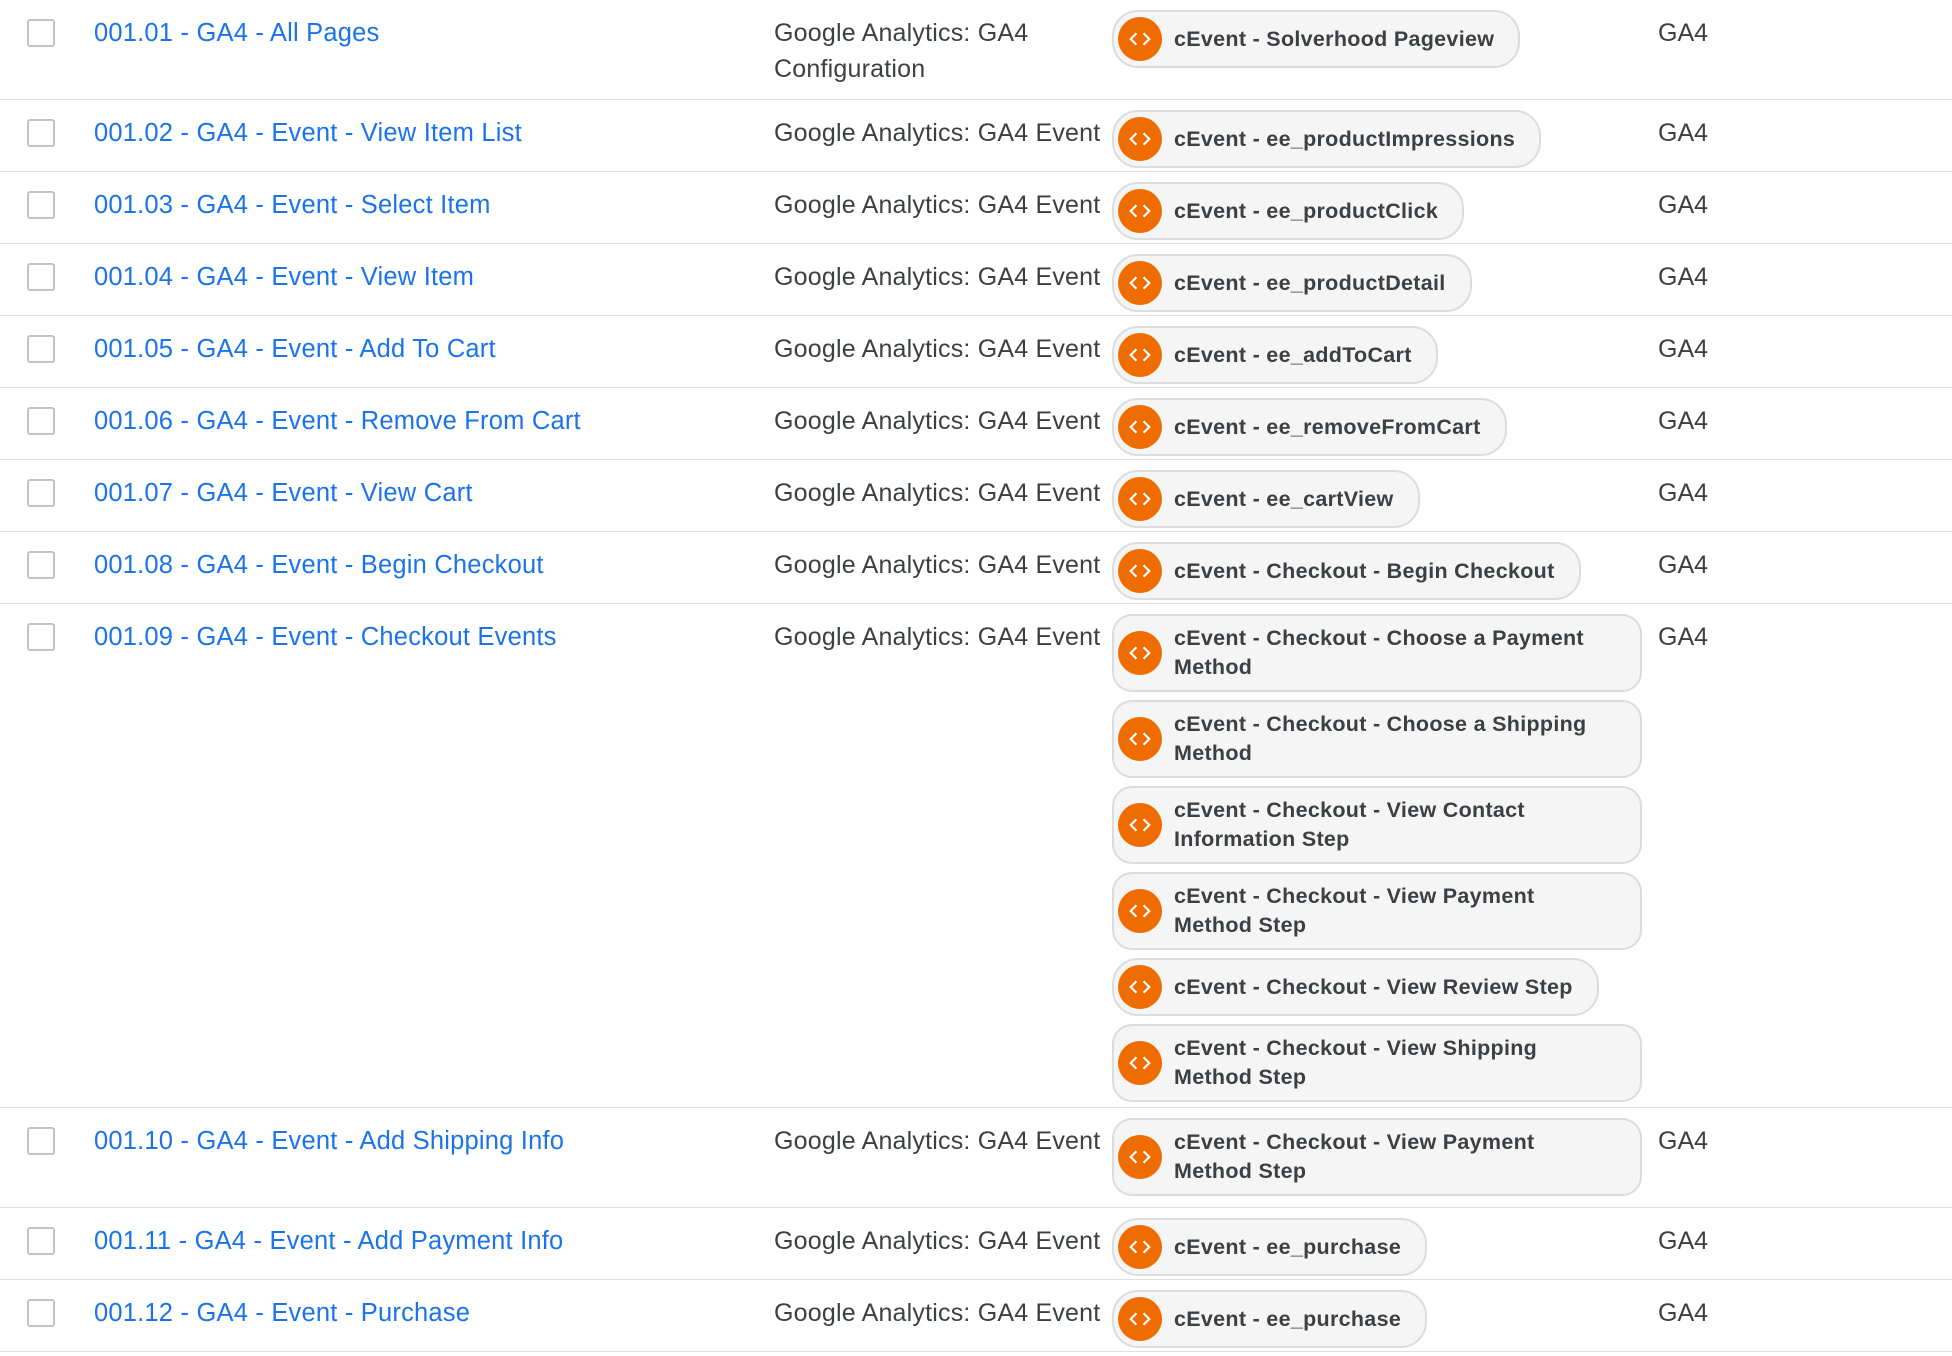 This screenshot has width=1952, height=1356. What do you see at coordinates (1346, 571) in the screenshot?
I see `trigger-chip: cEvent - Checkout - Begin Checkout` at bounding box center [1346, 571].